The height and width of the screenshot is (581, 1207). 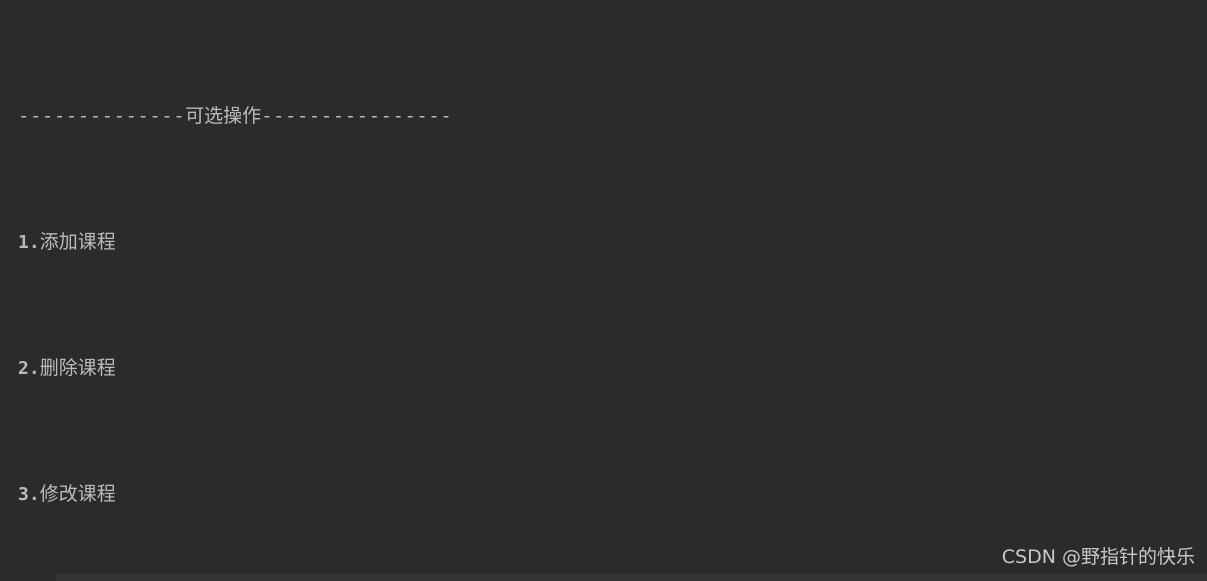 I want to click on csdn-watermark: CSDN @野指针的快乐, so click(x=1098, y=556).